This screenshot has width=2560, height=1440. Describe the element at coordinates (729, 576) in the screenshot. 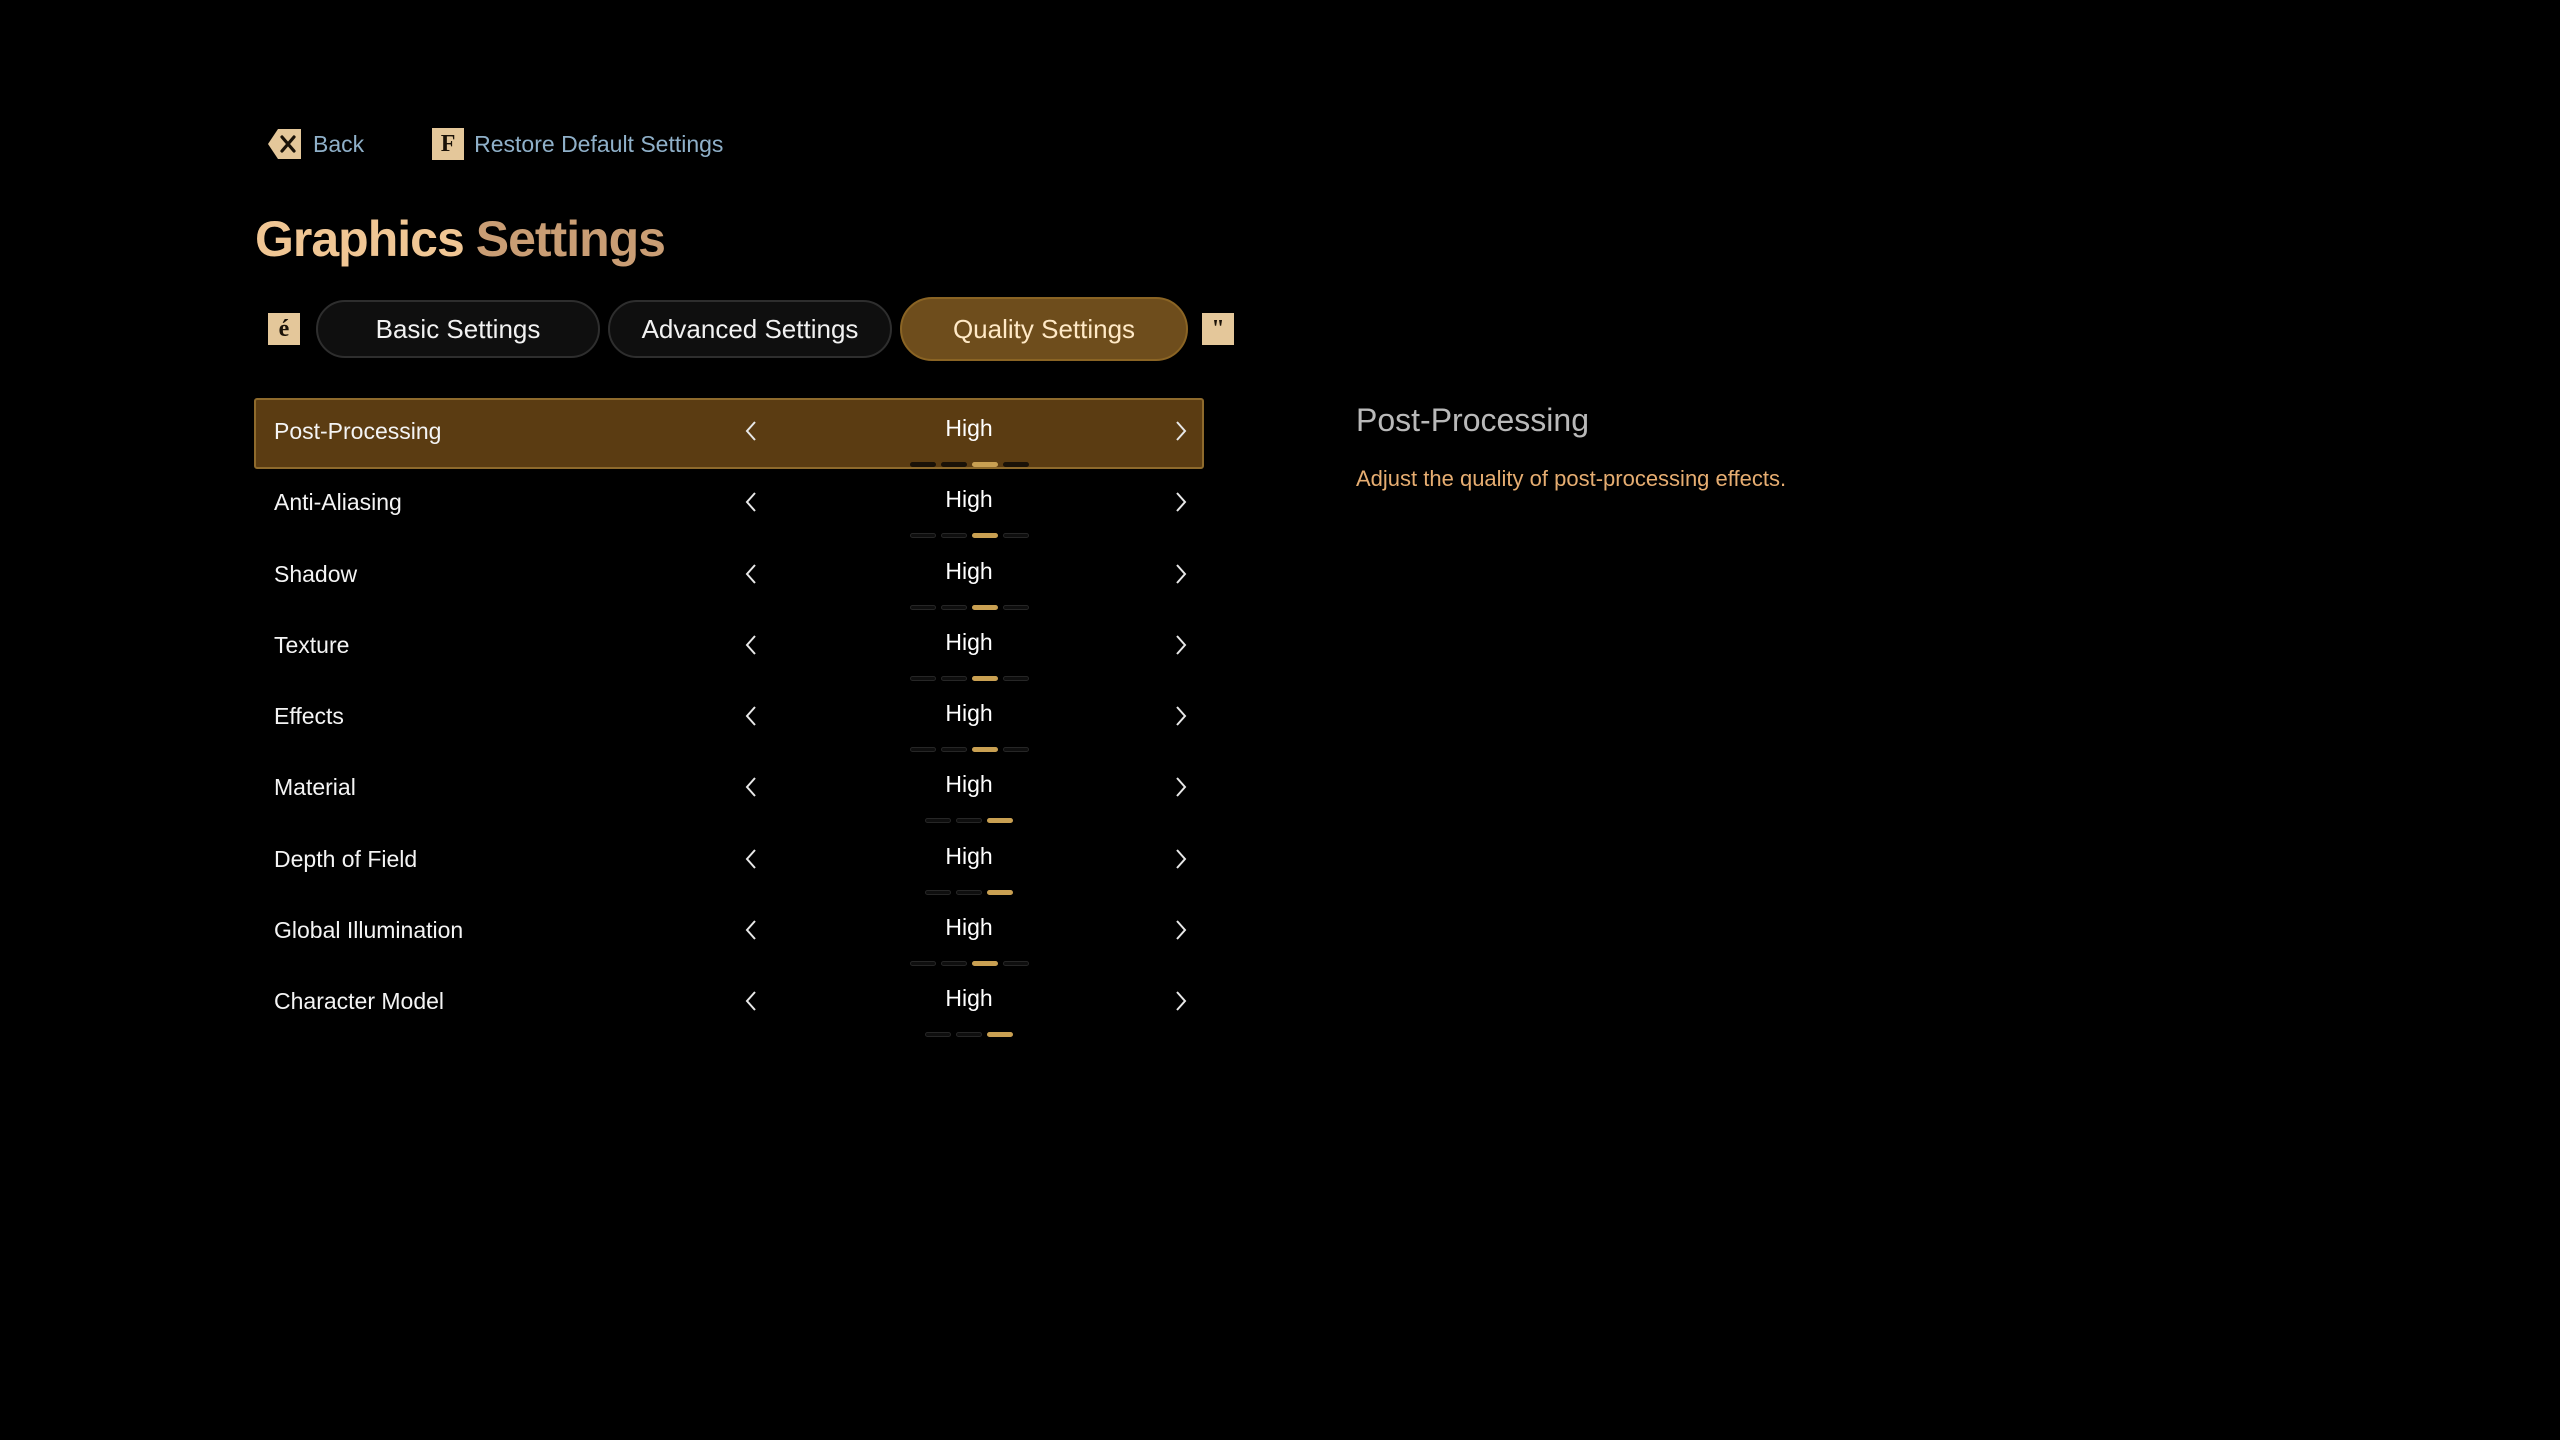

I see `setting-row: Shadow High` at that location.